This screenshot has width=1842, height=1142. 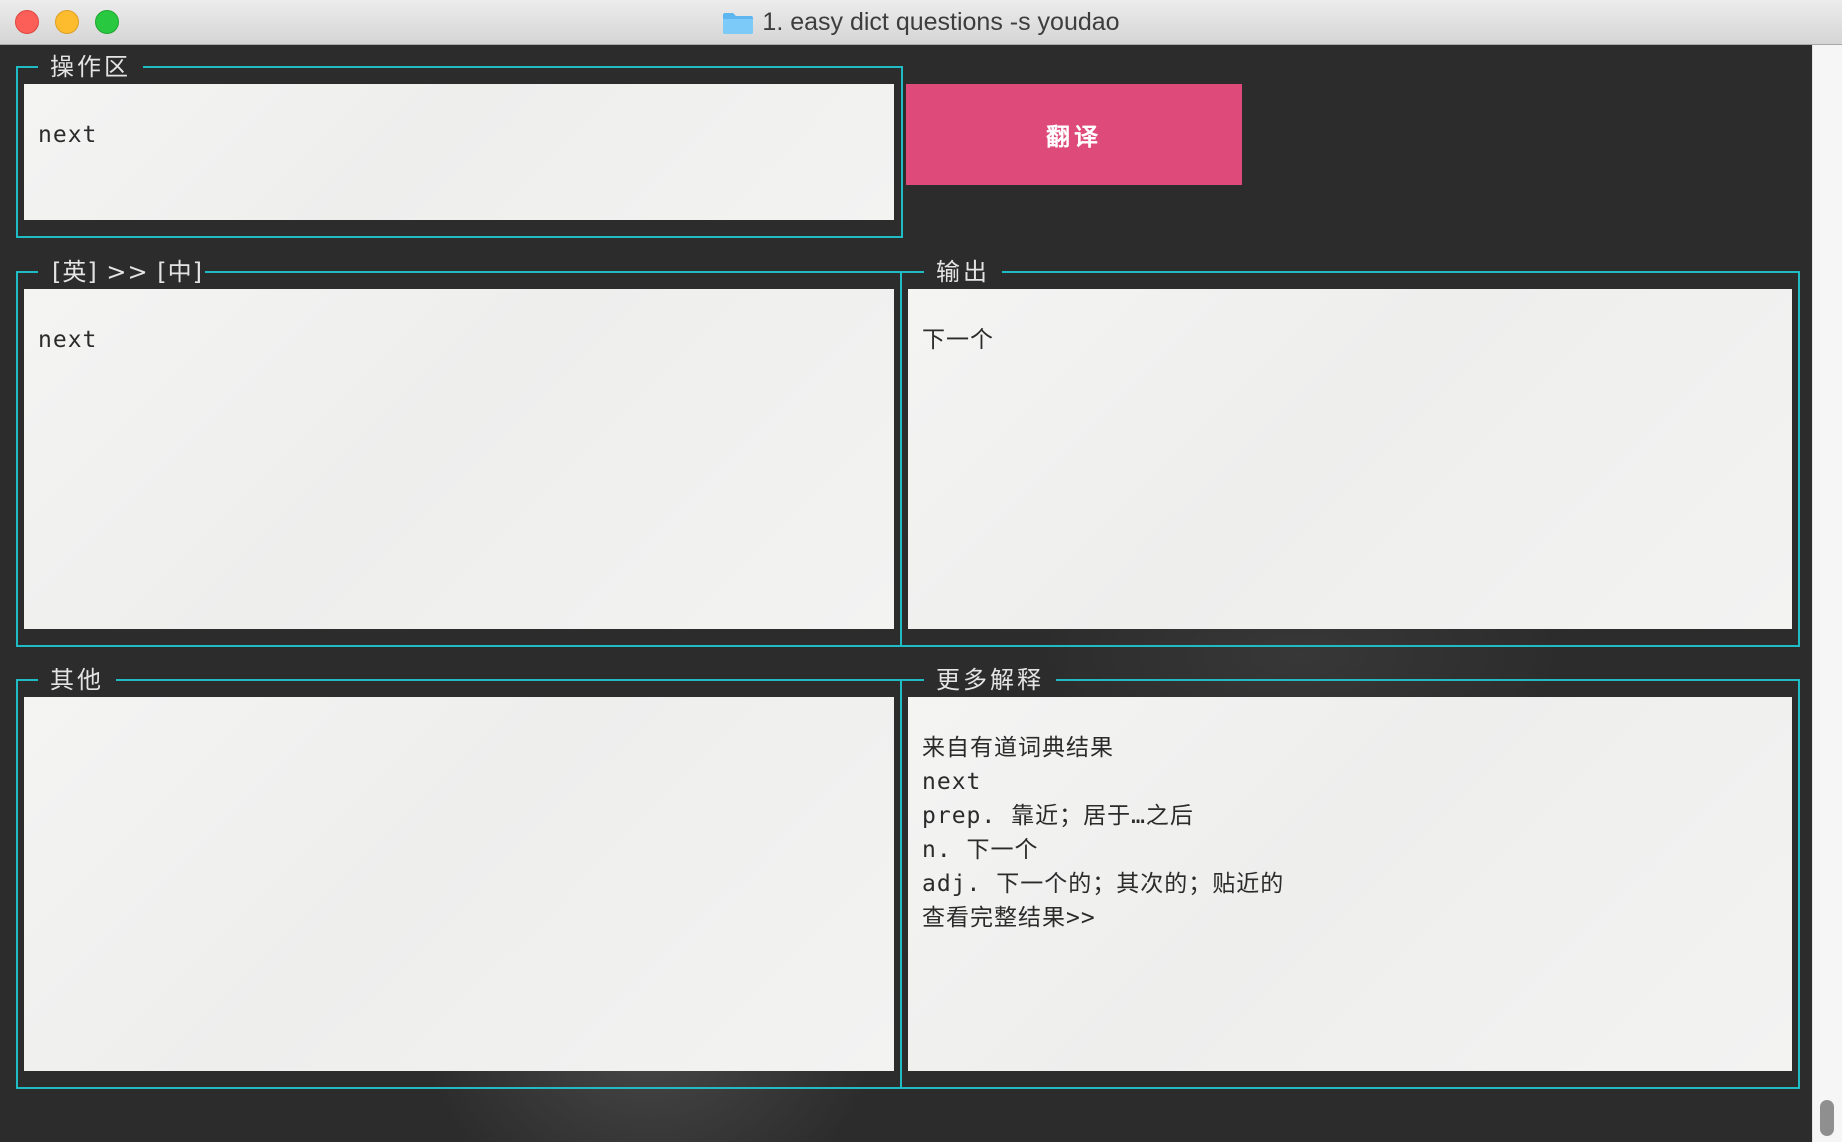 What do you see at coordinates (121, 272) in the screenshot?
I see `source-legend: [英] >> [中]` at bounding box center [121, 272].